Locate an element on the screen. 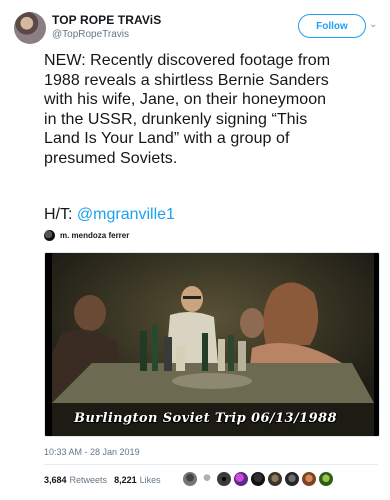 This screenshot has height=500, width=390. tweet-text-line: with his wife, Jane, on their honeymoon is located at coordinates (185, 99).